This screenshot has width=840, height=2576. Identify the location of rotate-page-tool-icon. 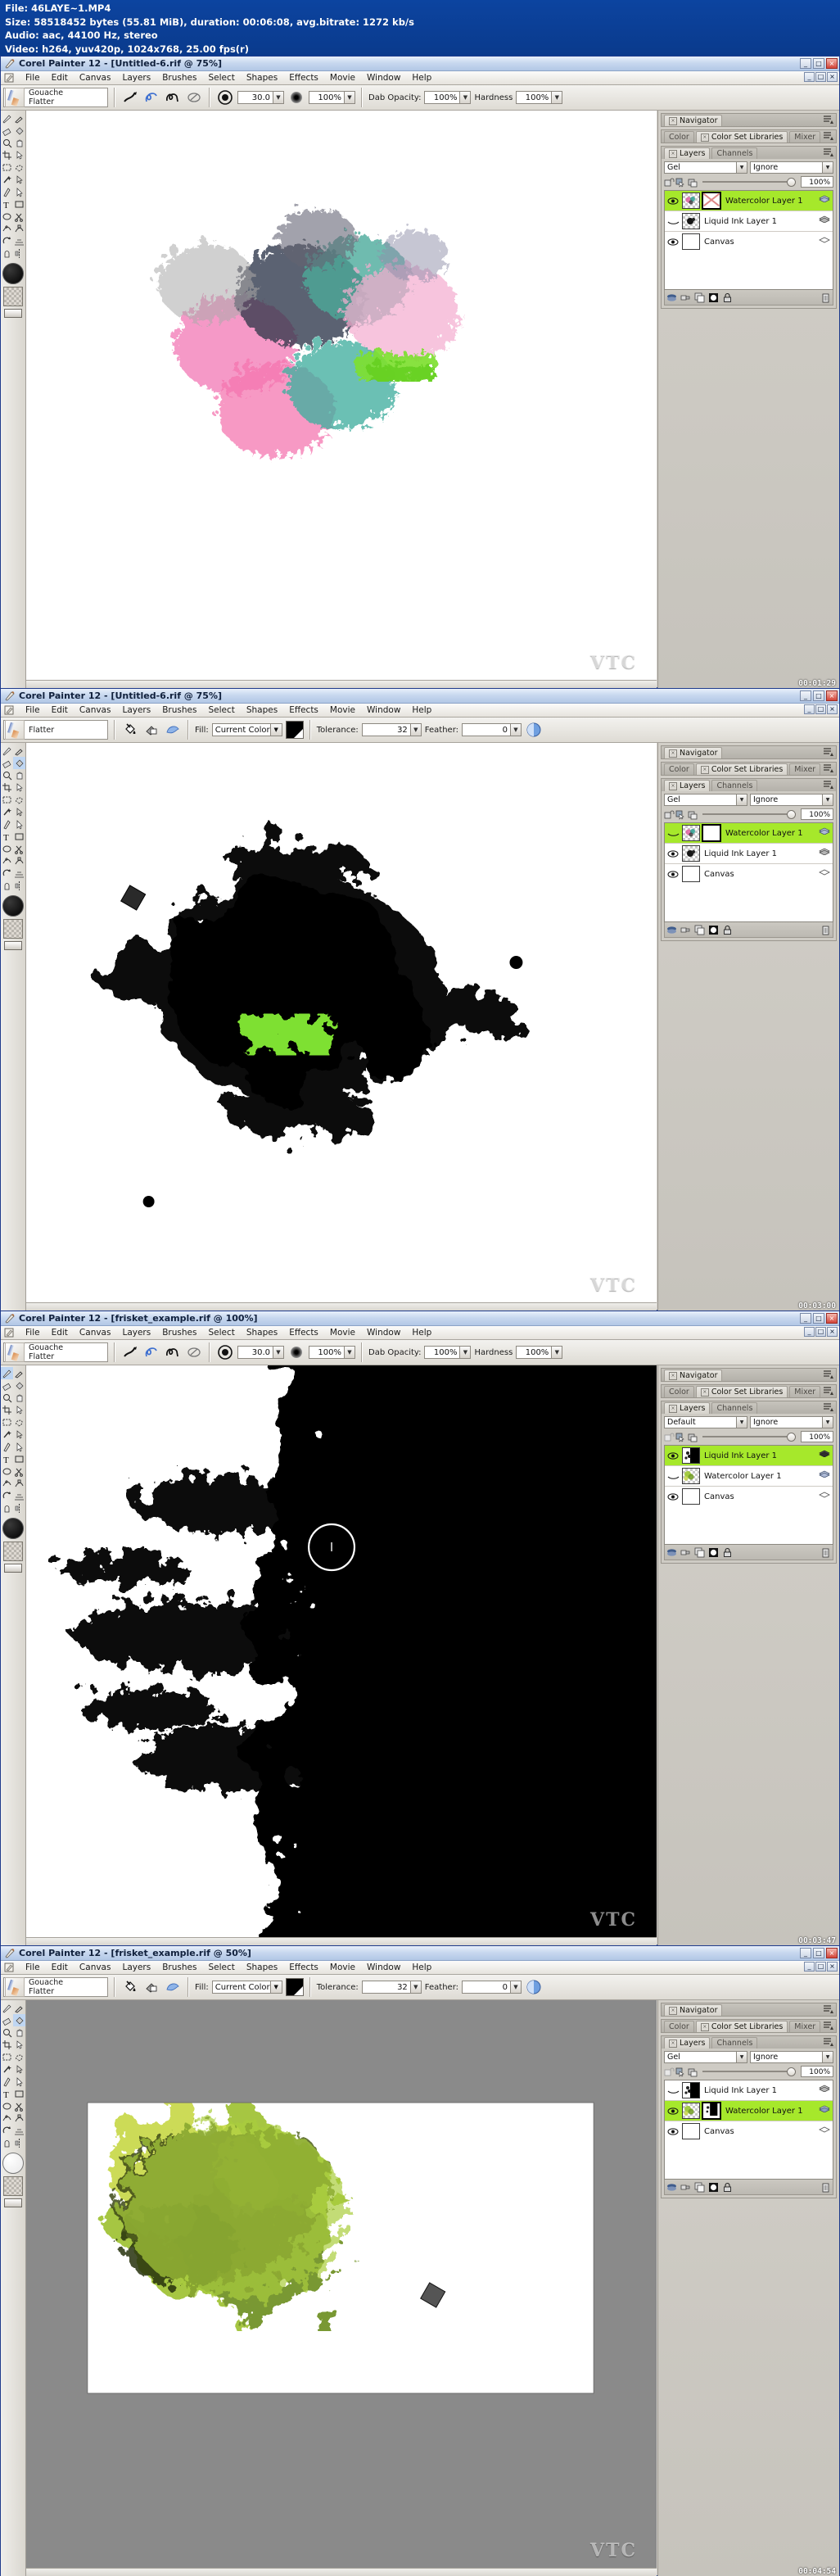
(7, 873).